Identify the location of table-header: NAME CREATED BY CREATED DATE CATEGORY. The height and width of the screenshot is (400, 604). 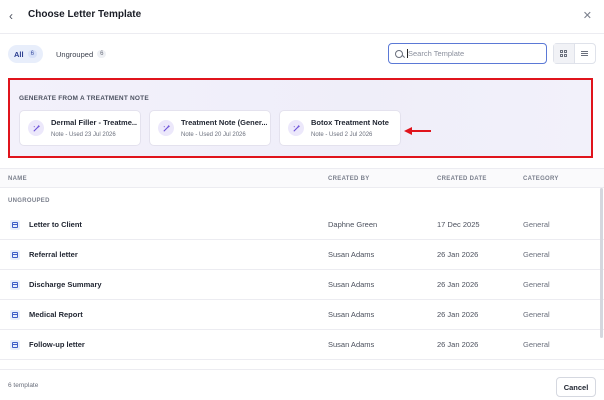
(302, 178).